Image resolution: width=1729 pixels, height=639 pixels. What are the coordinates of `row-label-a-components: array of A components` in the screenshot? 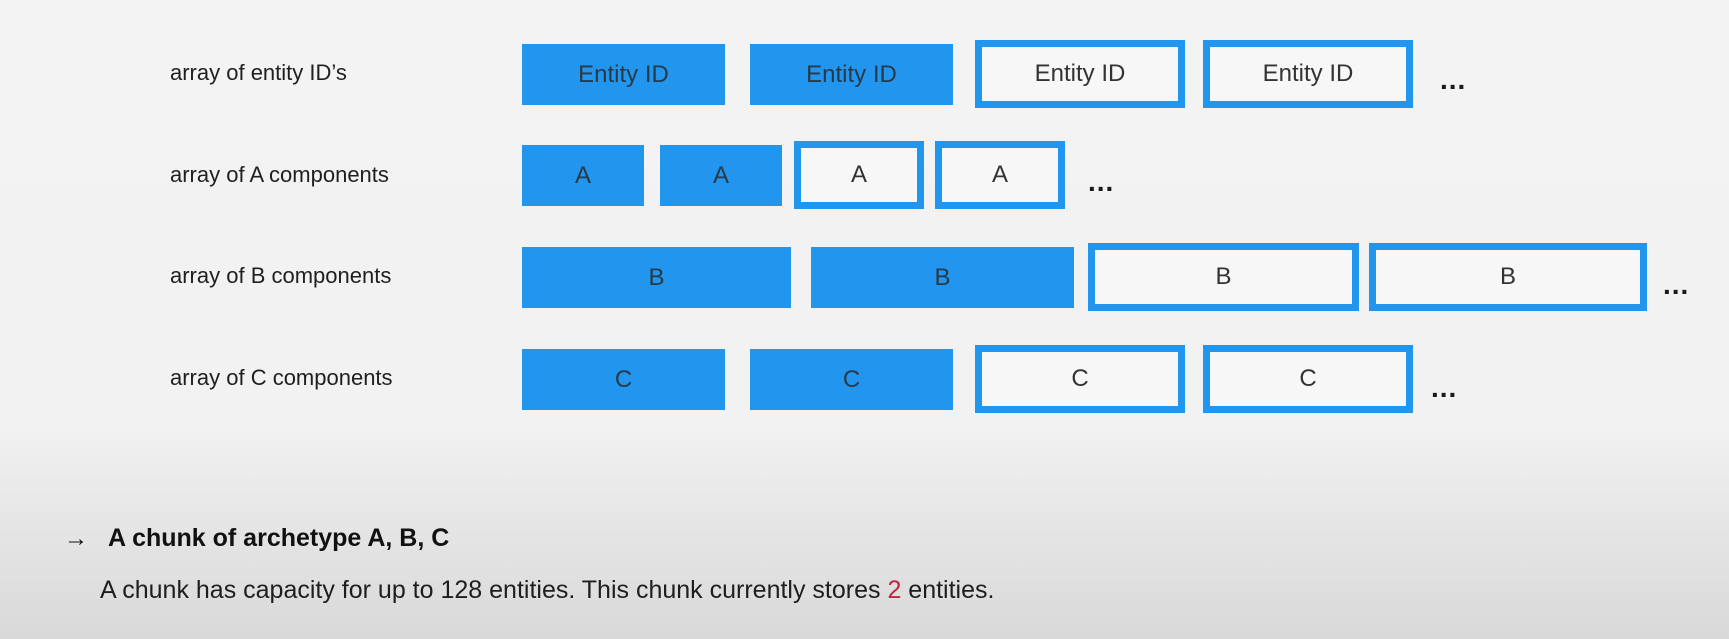 It's located at (279, 174).